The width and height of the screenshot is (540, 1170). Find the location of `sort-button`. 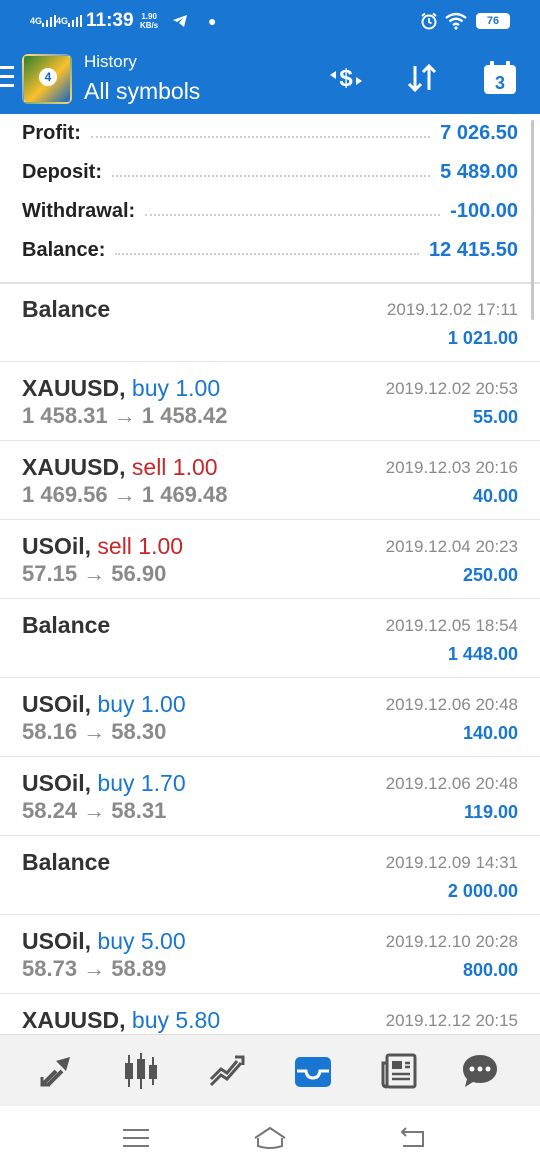

sort-button is located at coordinates (422, 78).